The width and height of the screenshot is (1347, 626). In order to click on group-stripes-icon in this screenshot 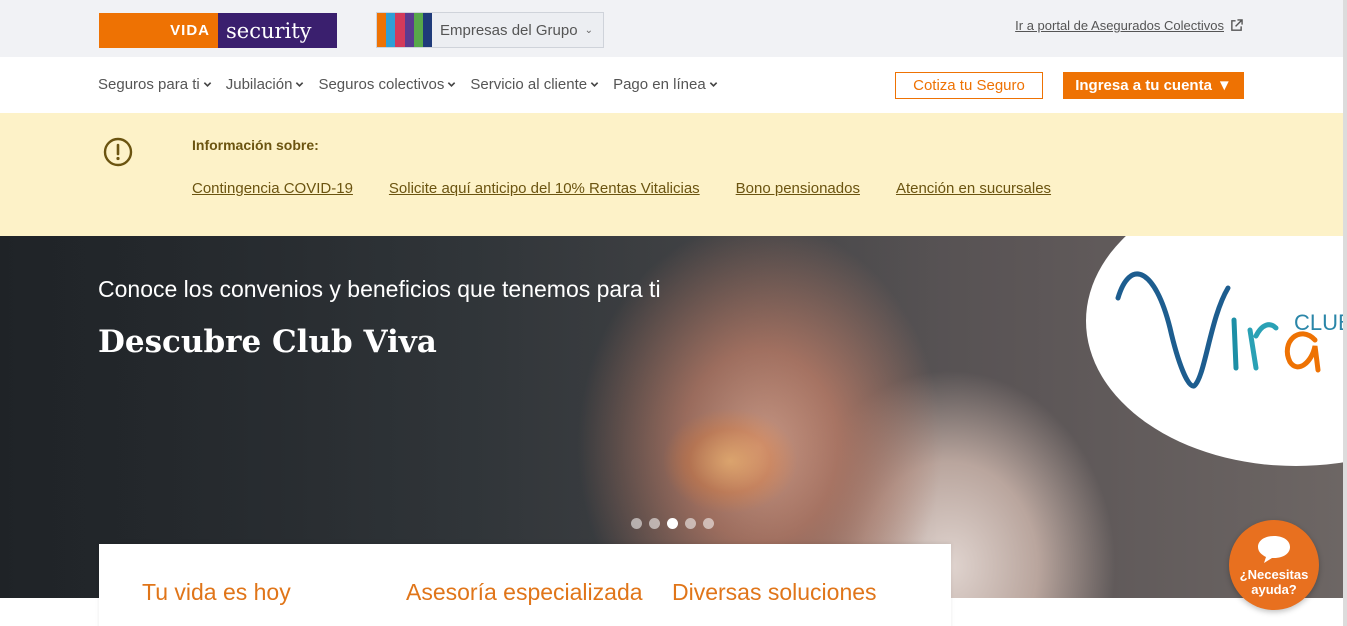, I will do `click(405, 30)`.